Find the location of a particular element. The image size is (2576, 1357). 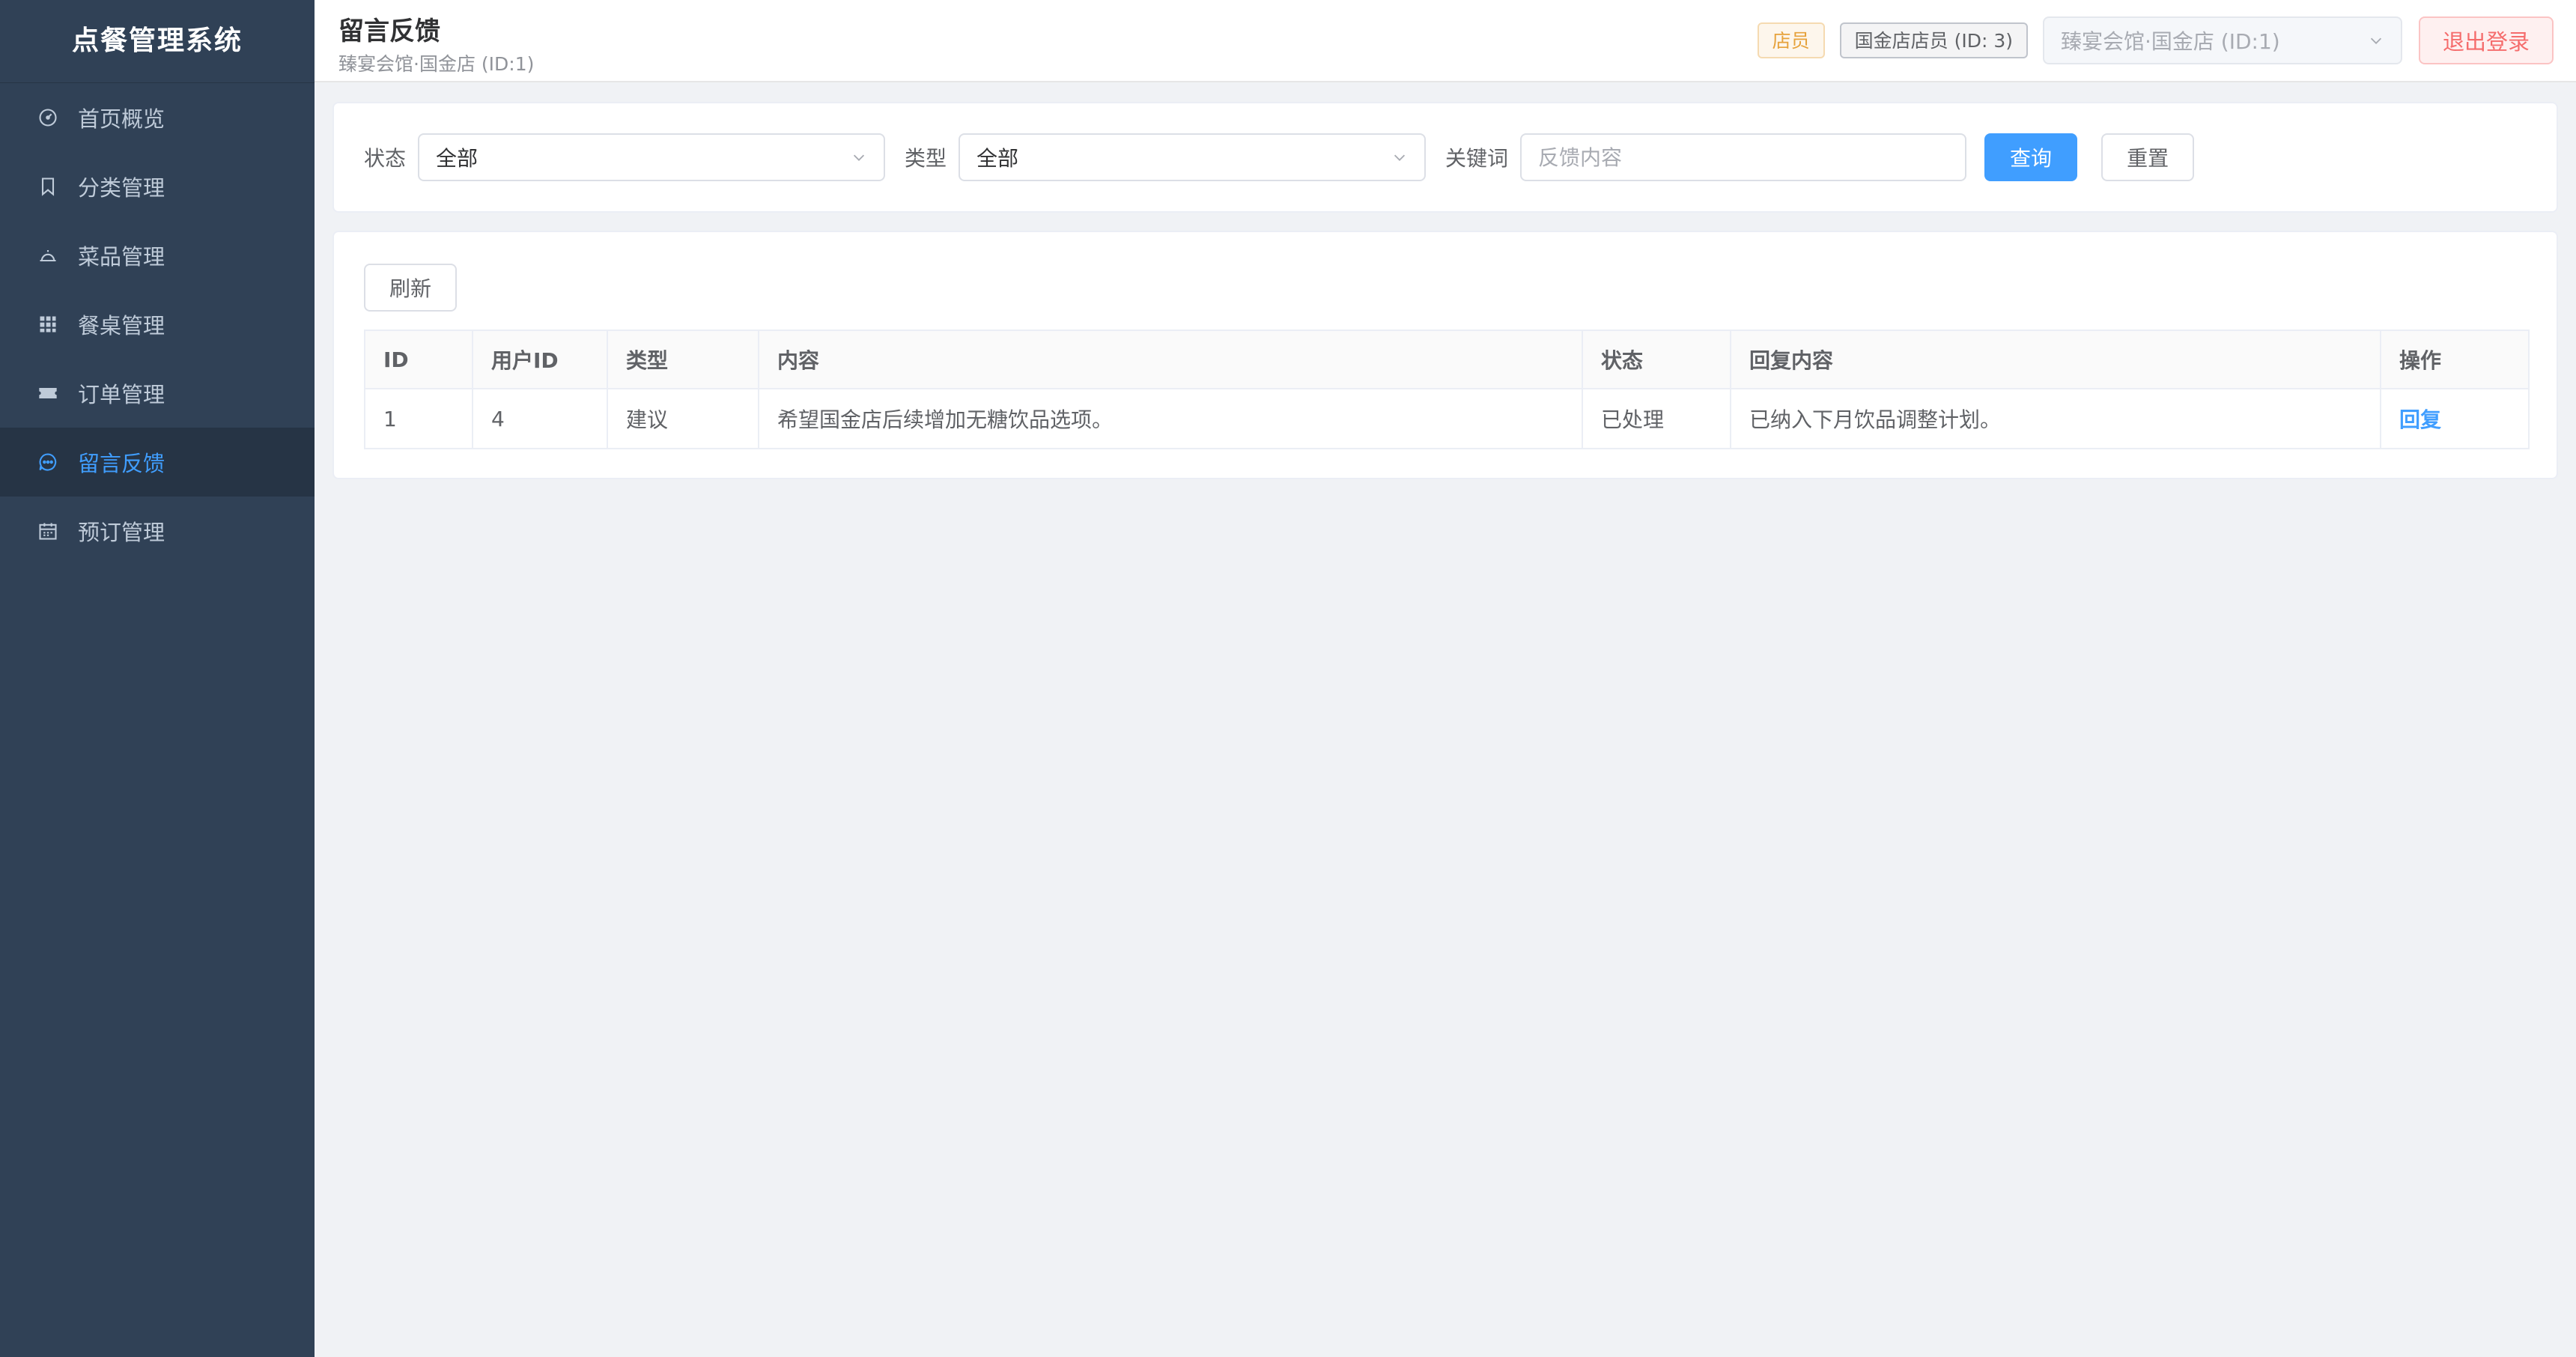

sidebar-item-label: 留言反馈 is located at coordinates (121, 463).